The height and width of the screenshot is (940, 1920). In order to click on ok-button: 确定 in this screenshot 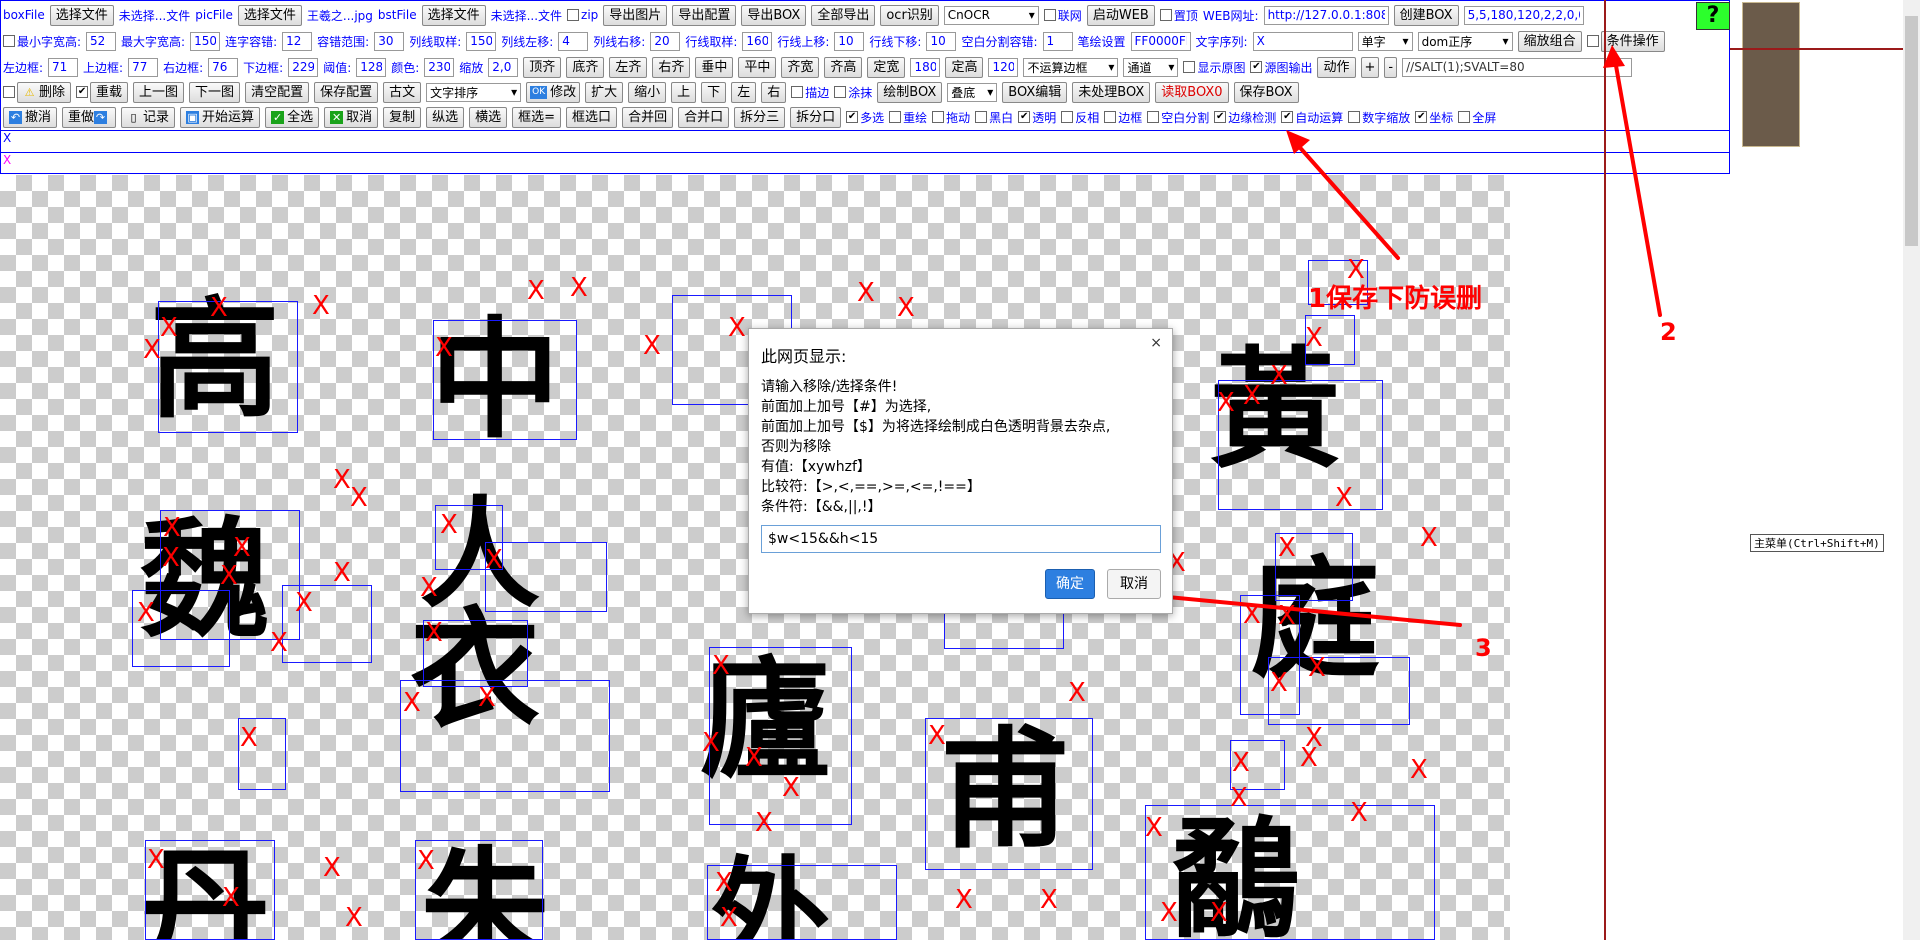, I will do `click(1070, 584)`.